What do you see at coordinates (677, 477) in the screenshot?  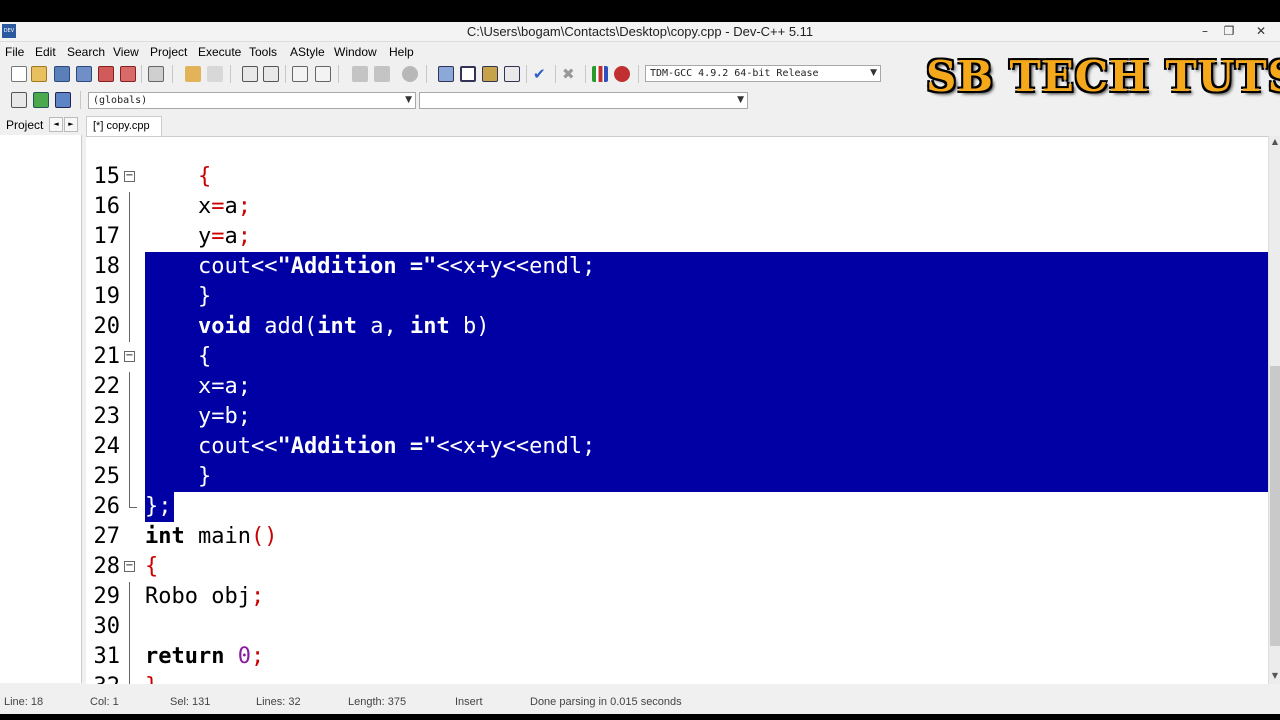 I see `code-line: 25 }` at bounding box center [677, 477].